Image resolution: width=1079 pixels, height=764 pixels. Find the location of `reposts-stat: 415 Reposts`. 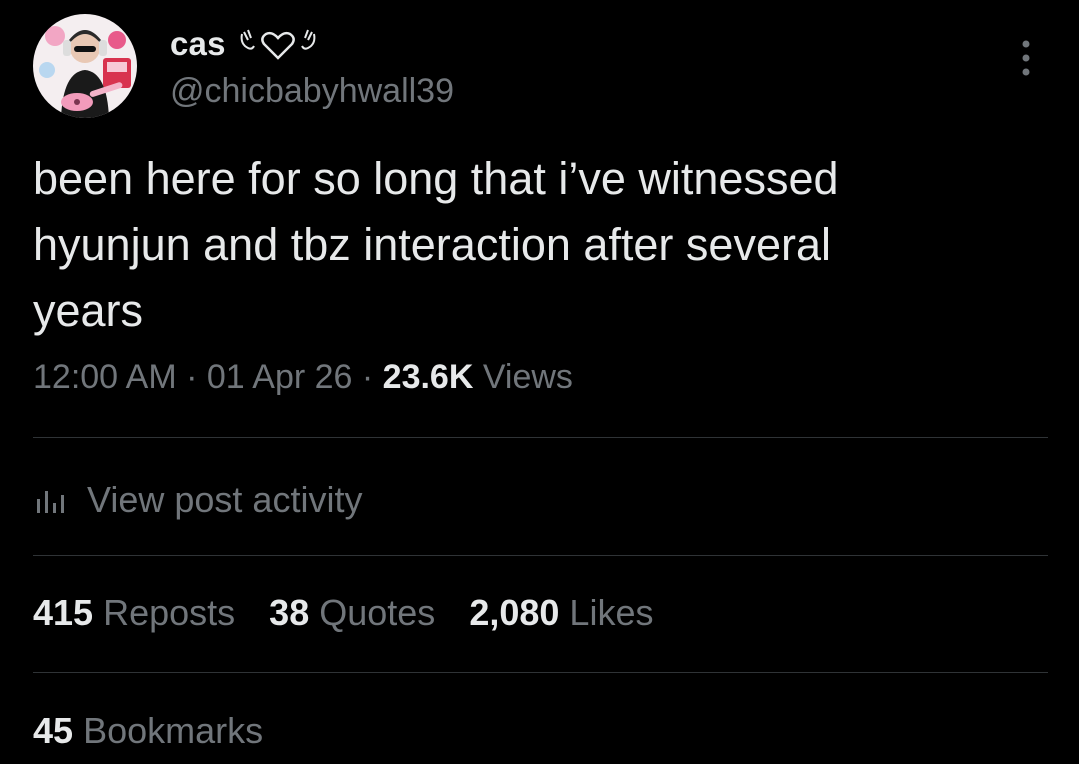

reposts-stat: 415 Reposts is located at coordinates (134, 613).